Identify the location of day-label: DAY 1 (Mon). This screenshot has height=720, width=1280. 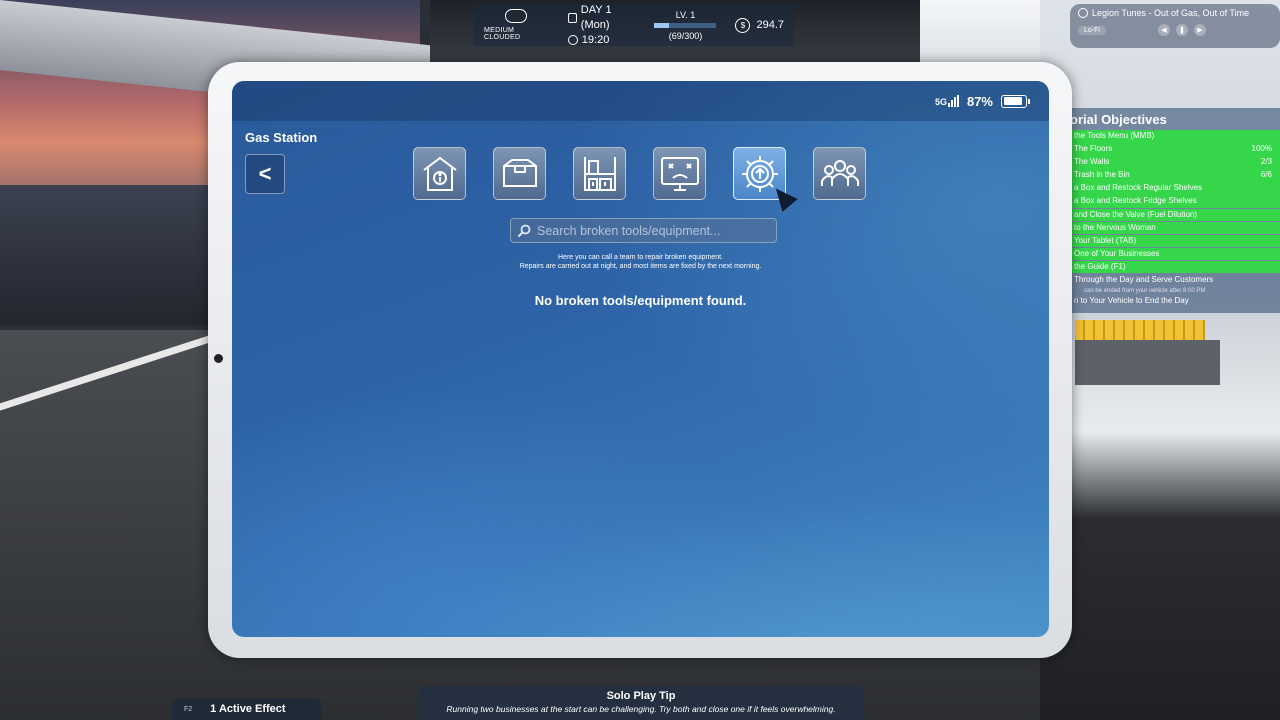
(596, 17).